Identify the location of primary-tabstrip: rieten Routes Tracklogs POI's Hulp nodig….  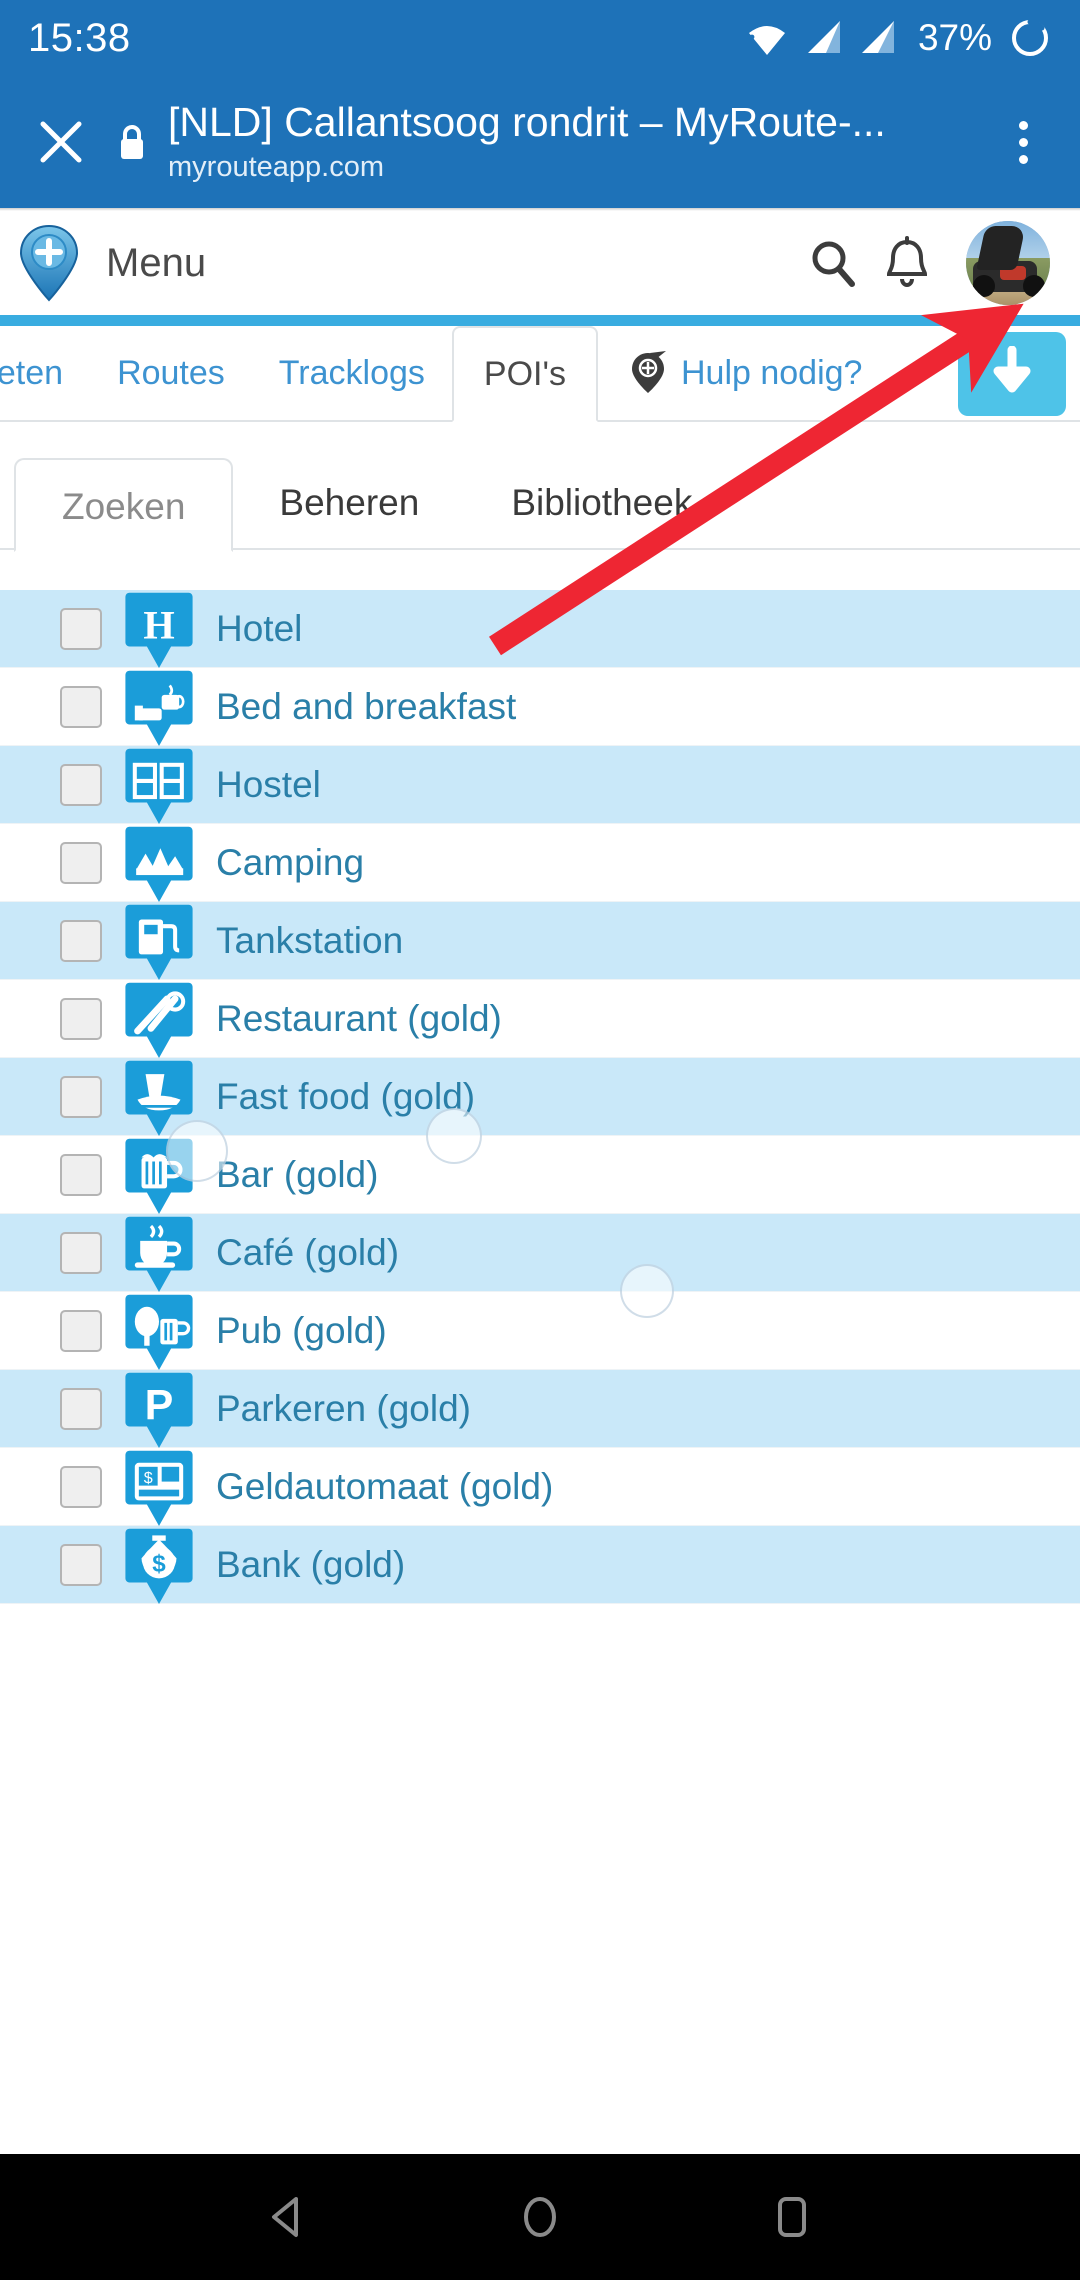
(540, 374).